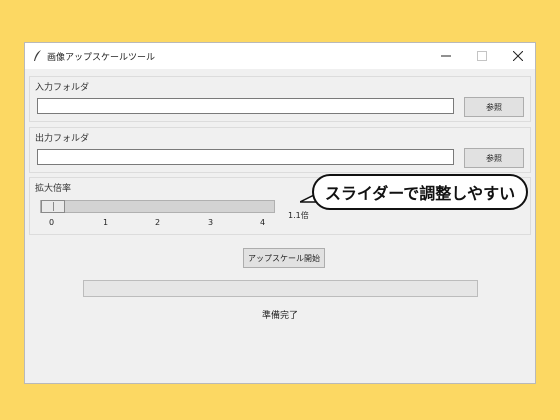 This screenshot has width=560, height=420. Describe the element at coordinates (245, 157) in the screenshot. I see `output-folder-field` at that location.